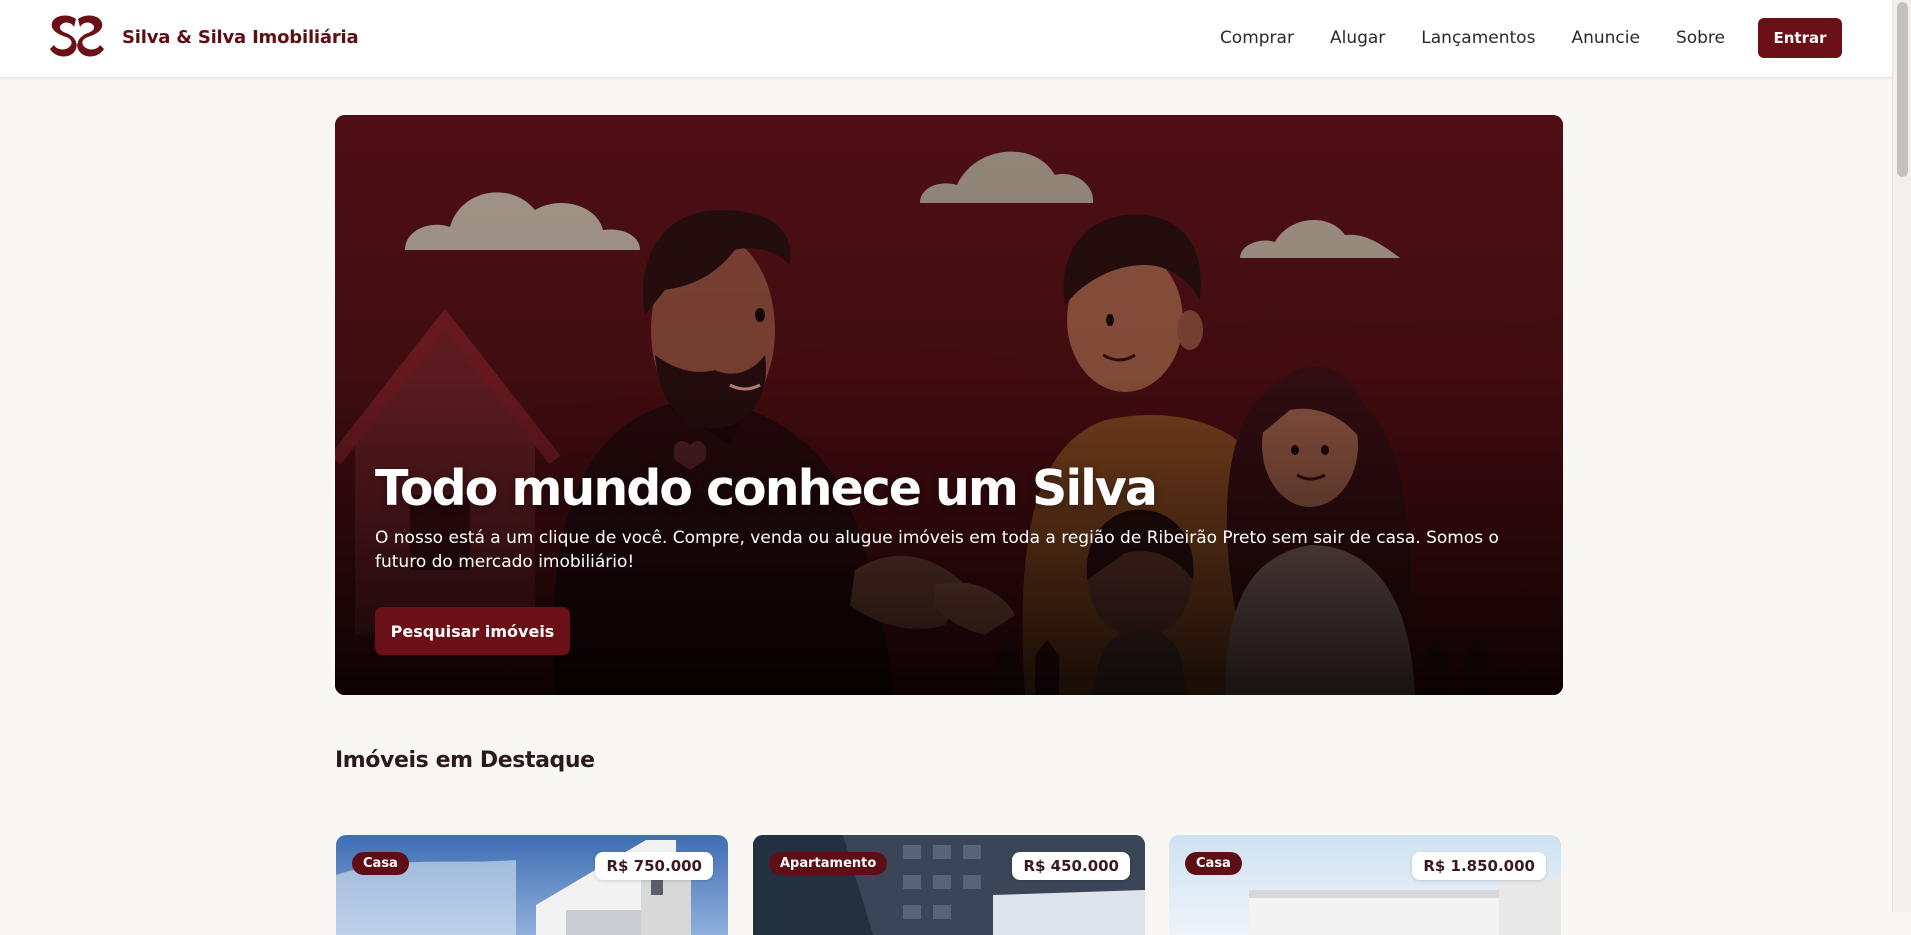 The height and width of the screenshot is (935, 1911). I want to click on property-price: R$ 750.000, so click(654, 866).